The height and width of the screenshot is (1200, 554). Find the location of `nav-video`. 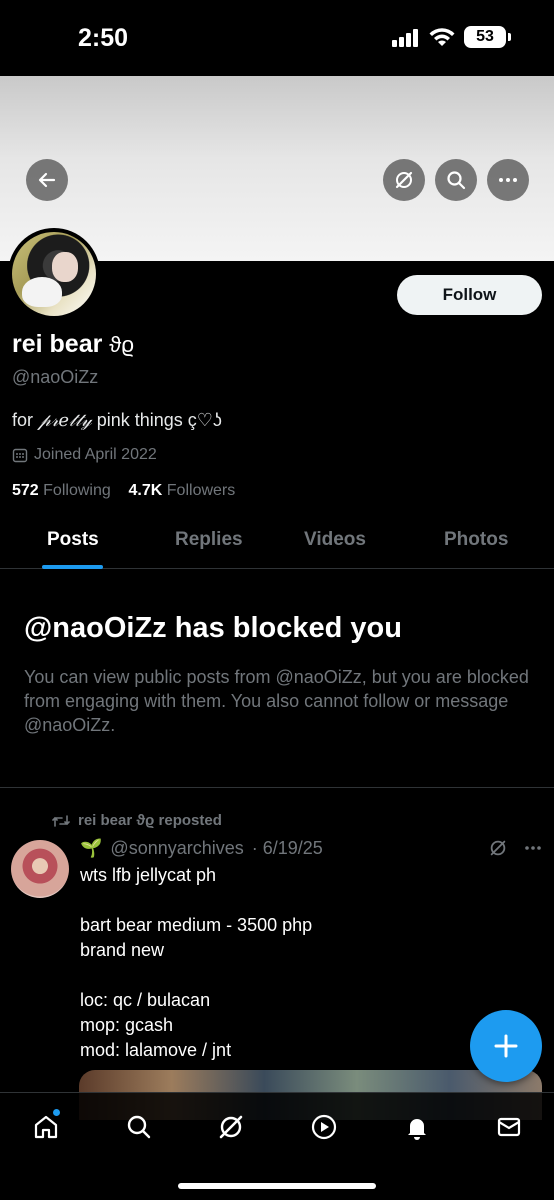

nav-video is located at coordinates (324, 1127).